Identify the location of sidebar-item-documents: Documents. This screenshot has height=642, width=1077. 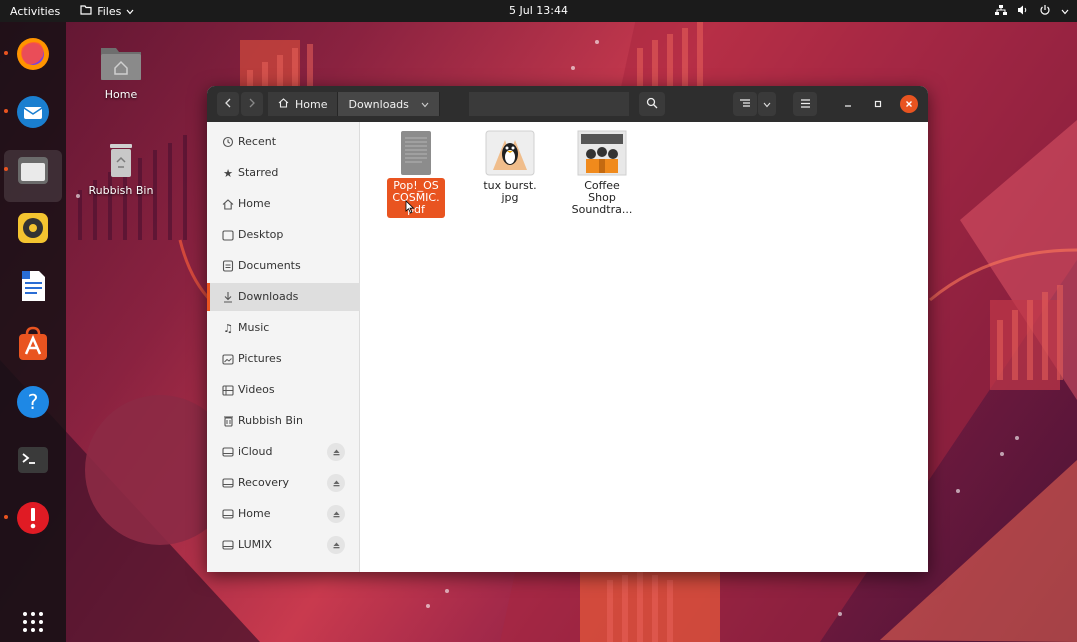
(283, 266).